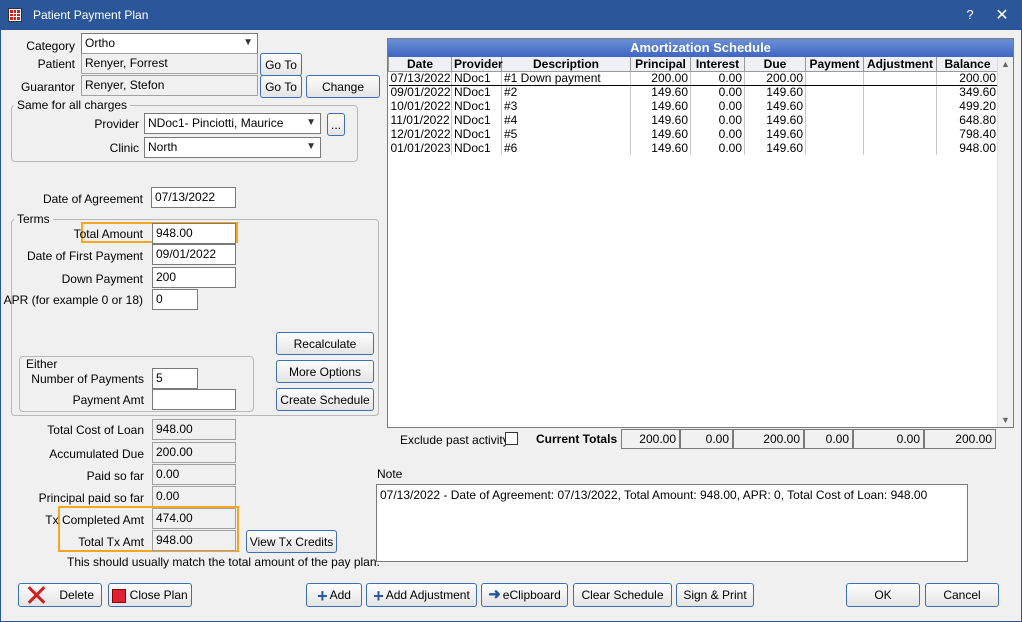 The image size is (1022, 622). Describe the element at coordinates (311, 146) in the screenshot. I see `chevron-down-icon: ▼` at that location.